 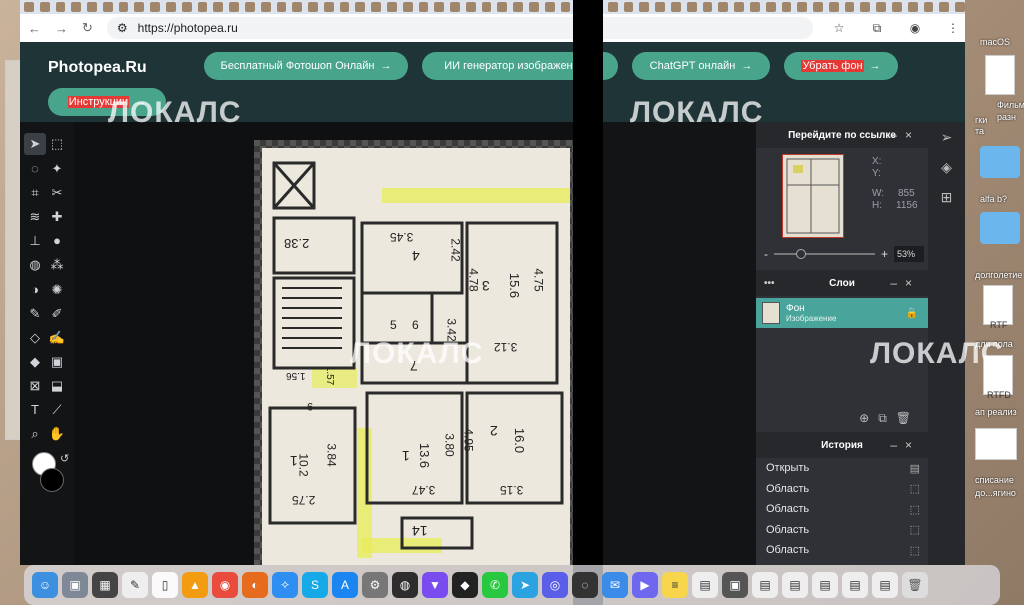 What do you see at coordinates (495, 585) in the screenshot?
I see `whatsapp-icon: ✆` at bounding box center [495, 585].